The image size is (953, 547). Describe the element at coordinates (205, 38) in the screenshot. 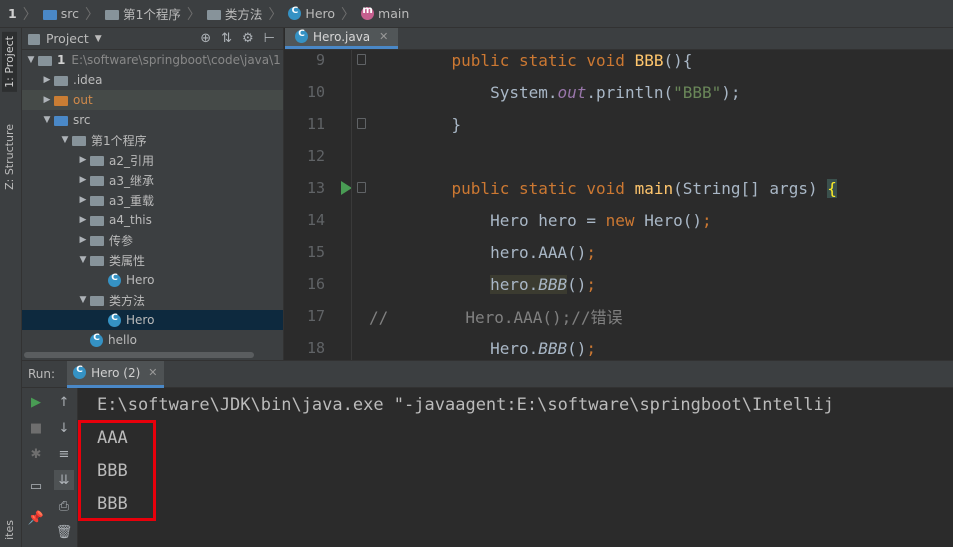

I see `locate-icon: ⊕` at that location.